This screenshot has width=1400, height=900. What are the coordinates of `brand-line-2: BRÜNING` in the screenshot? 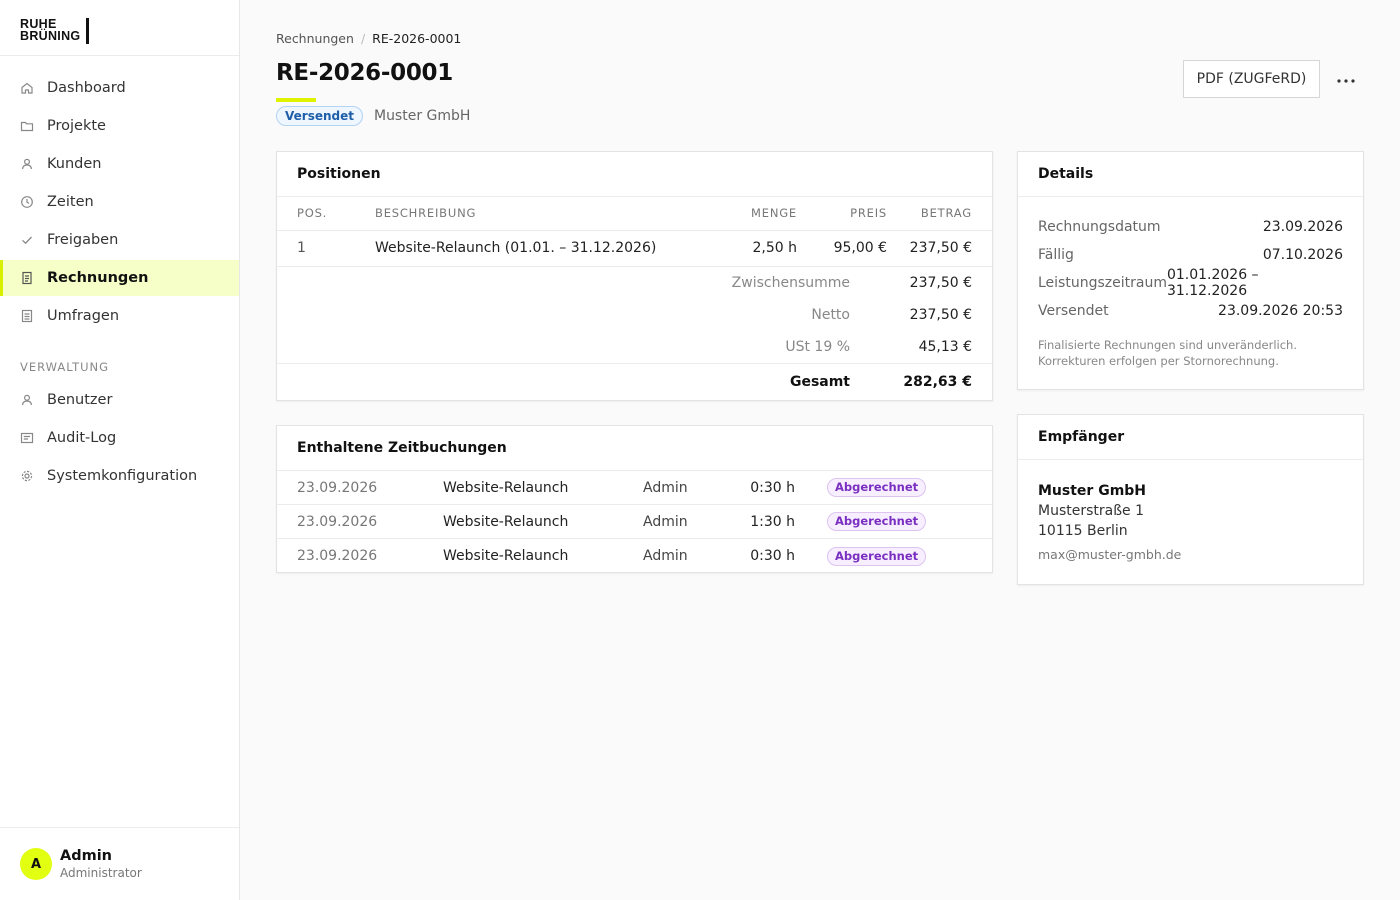 It's located at (50, 36).